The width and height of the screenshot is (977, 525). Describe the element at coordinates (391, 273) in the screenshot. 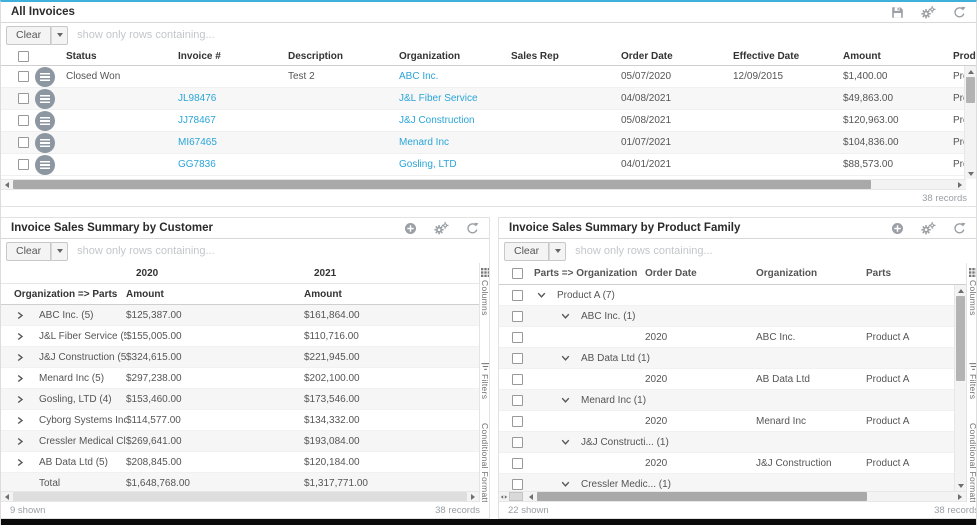

I see `year-2021-header: 2021` at that location.